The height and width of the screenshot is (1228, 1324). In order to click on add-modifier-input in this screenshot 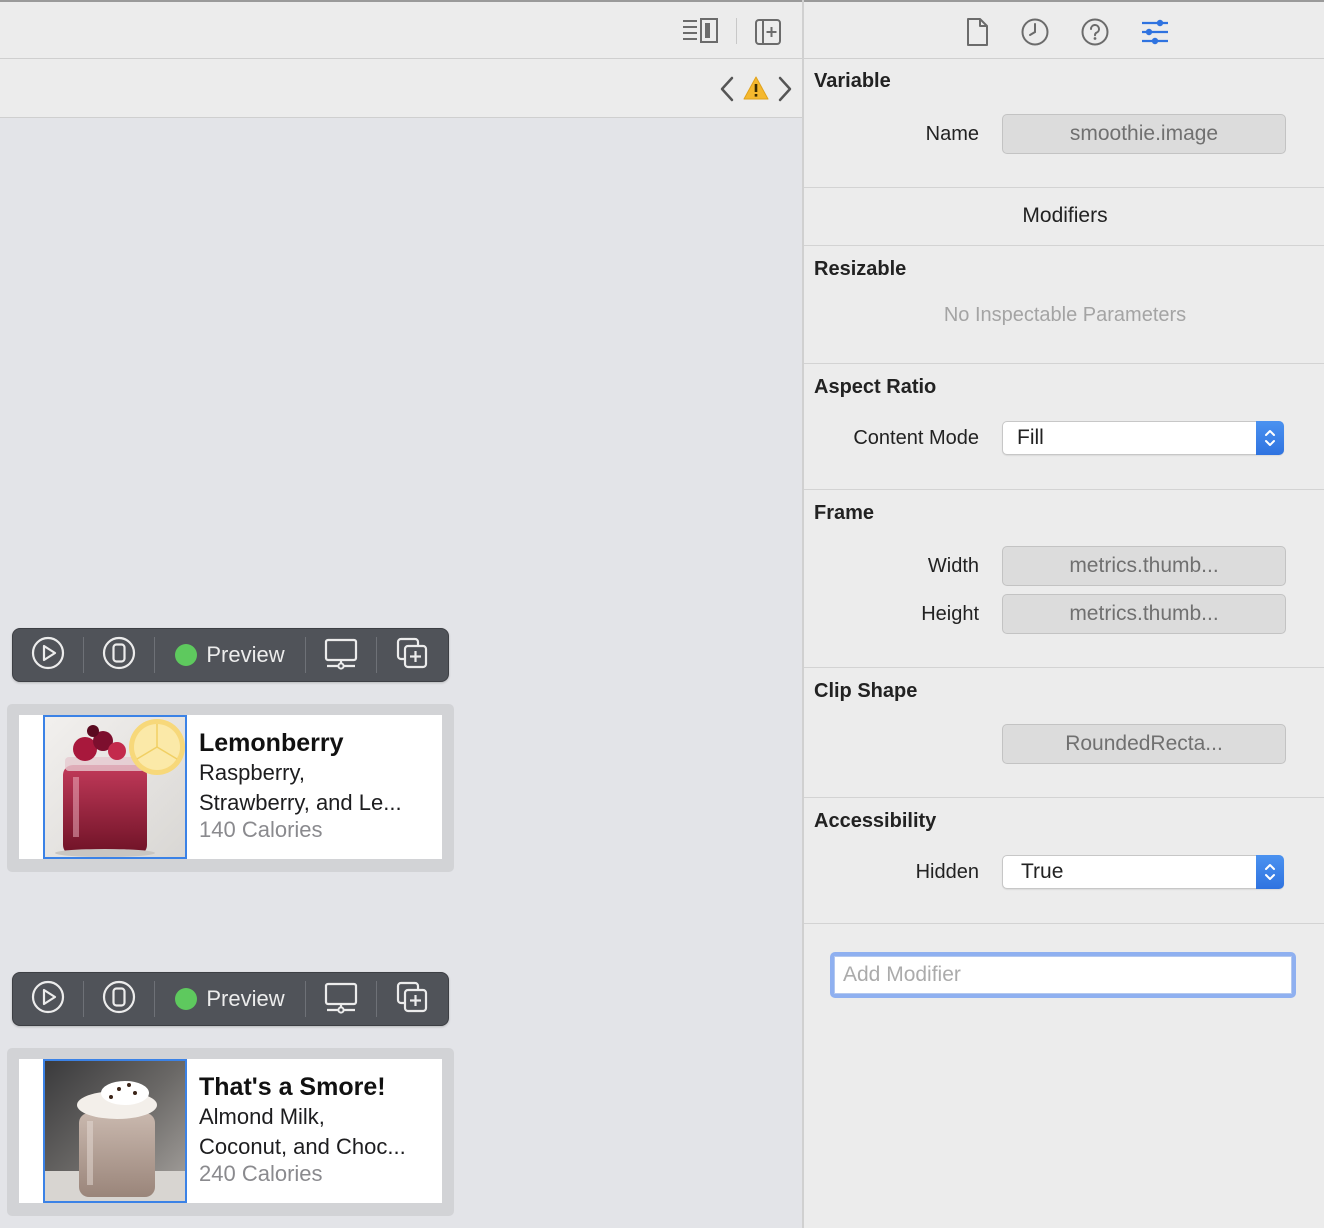, I will do `click(1063, 975)`.